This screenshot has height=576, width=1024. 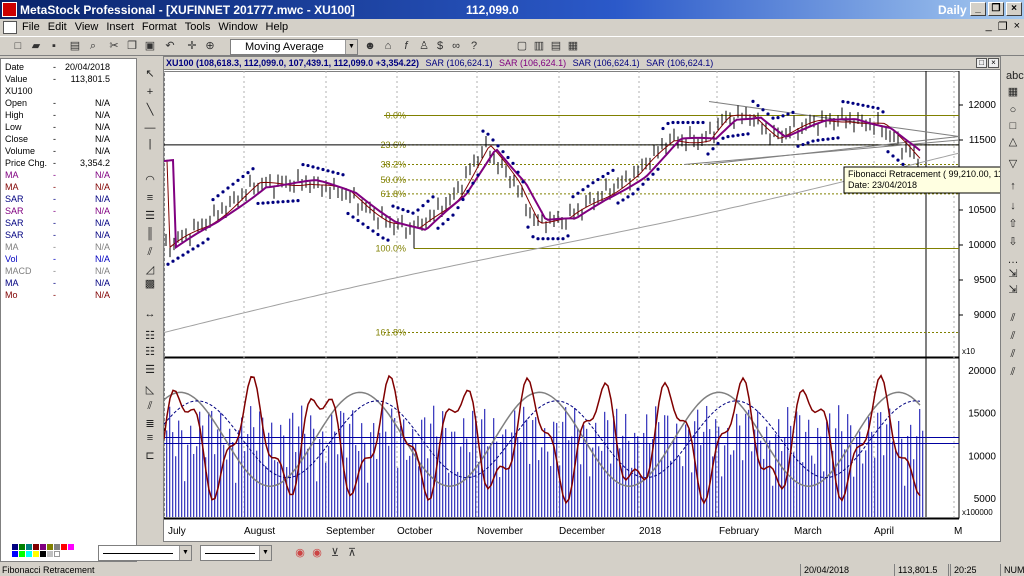 I want to click on doc-close-button: ×, so click(x=1017, y=26).